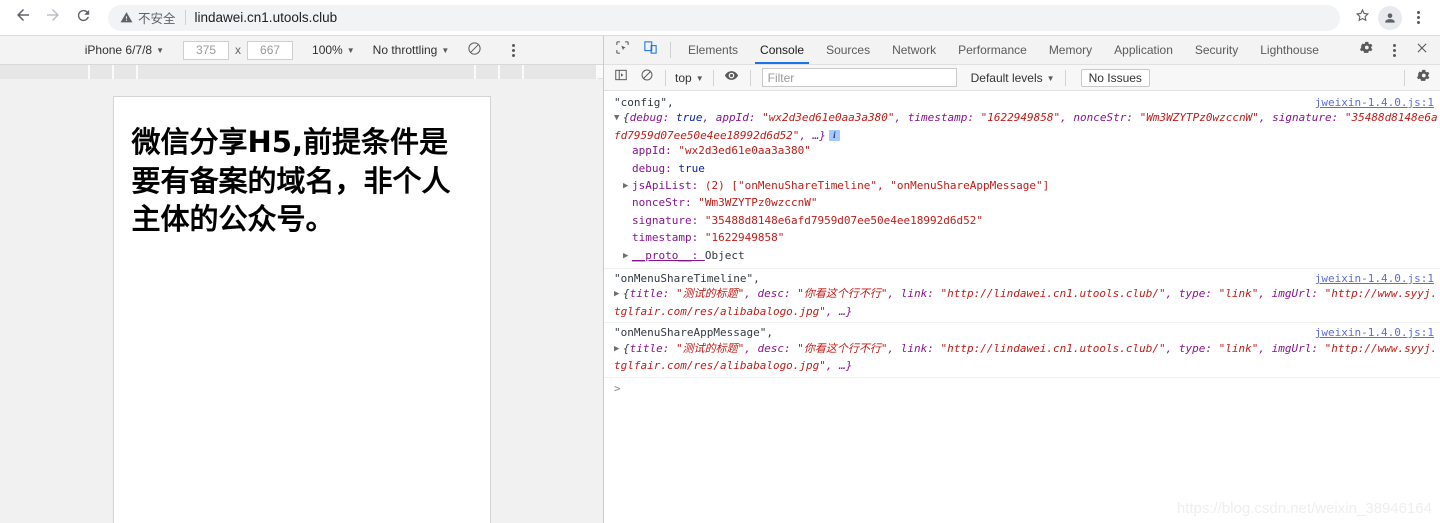 This screenshot has height=523, width=1440. I want to click on bookmark-button, so click(1362, 18).